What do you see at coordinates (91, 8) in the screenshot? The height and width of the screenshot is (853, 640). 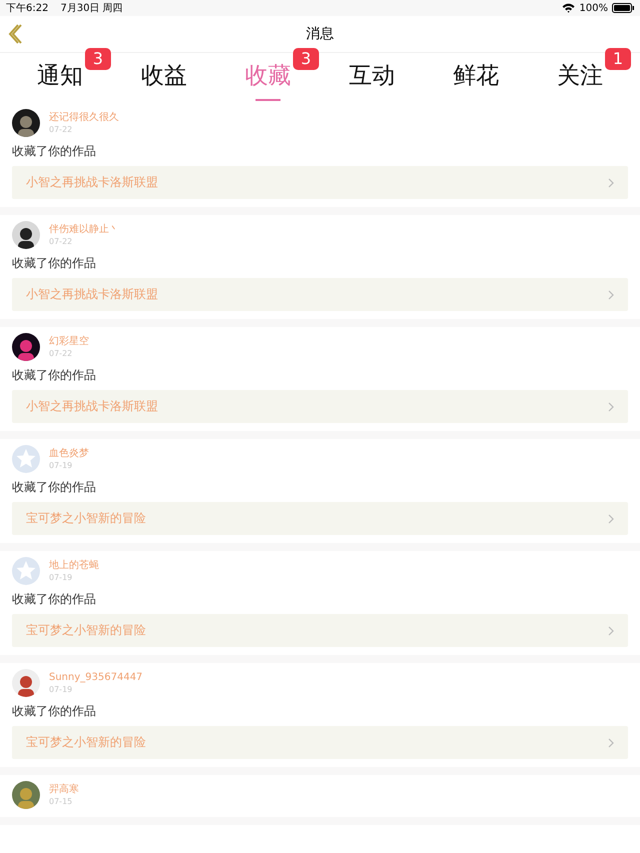 I see `status-date: 7月30日 周四` at bounding box center [91, 8].